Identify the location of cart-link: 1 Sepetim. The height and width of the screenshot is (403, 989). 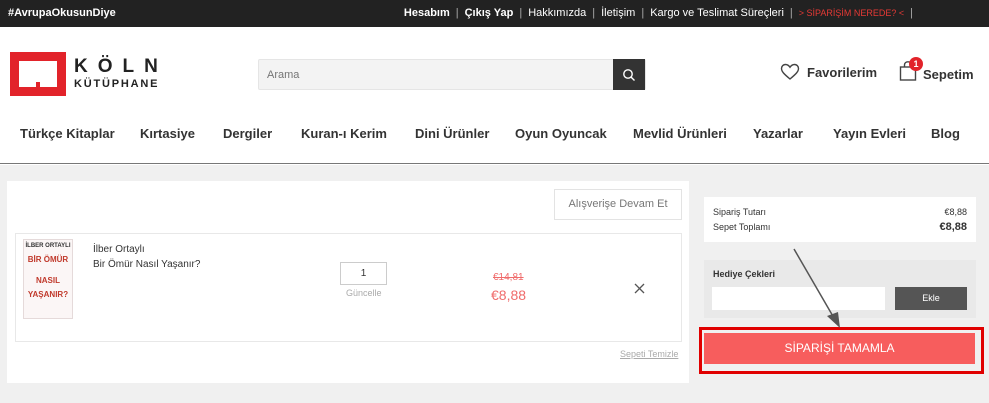
(936, 69).